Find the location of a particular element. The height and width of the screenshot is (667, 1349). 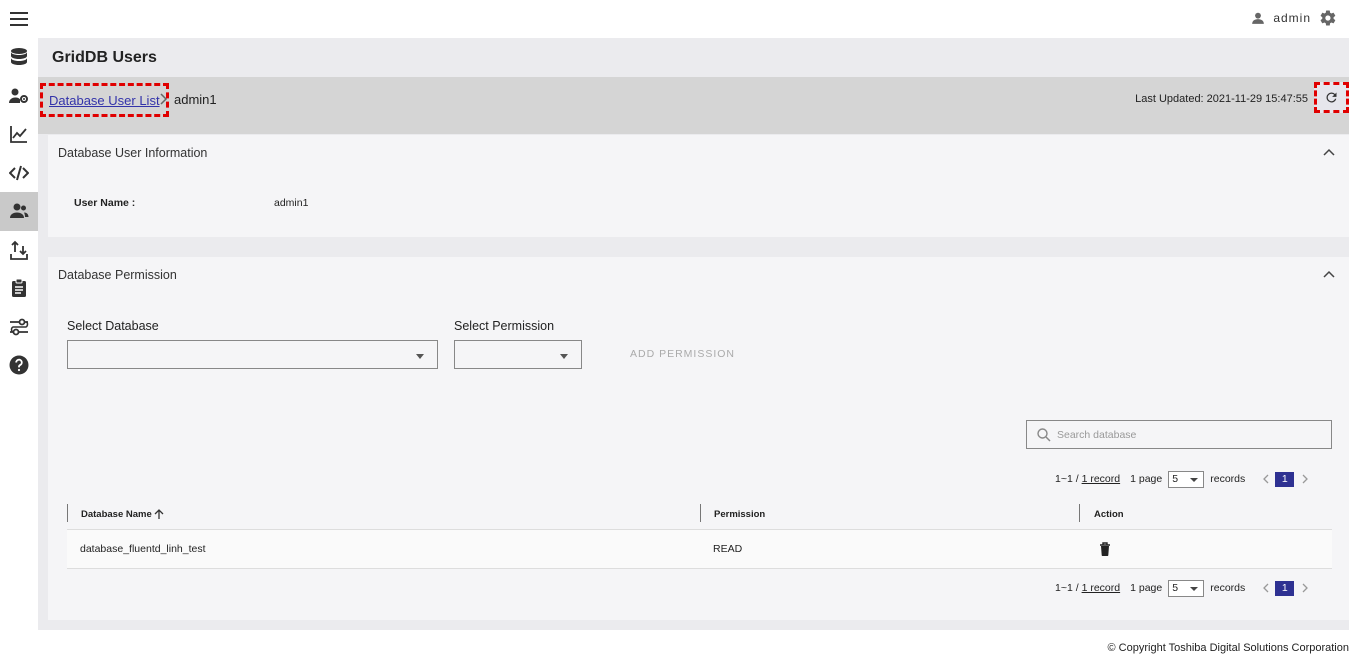

search-icon is located at coordinates (1044, 435).